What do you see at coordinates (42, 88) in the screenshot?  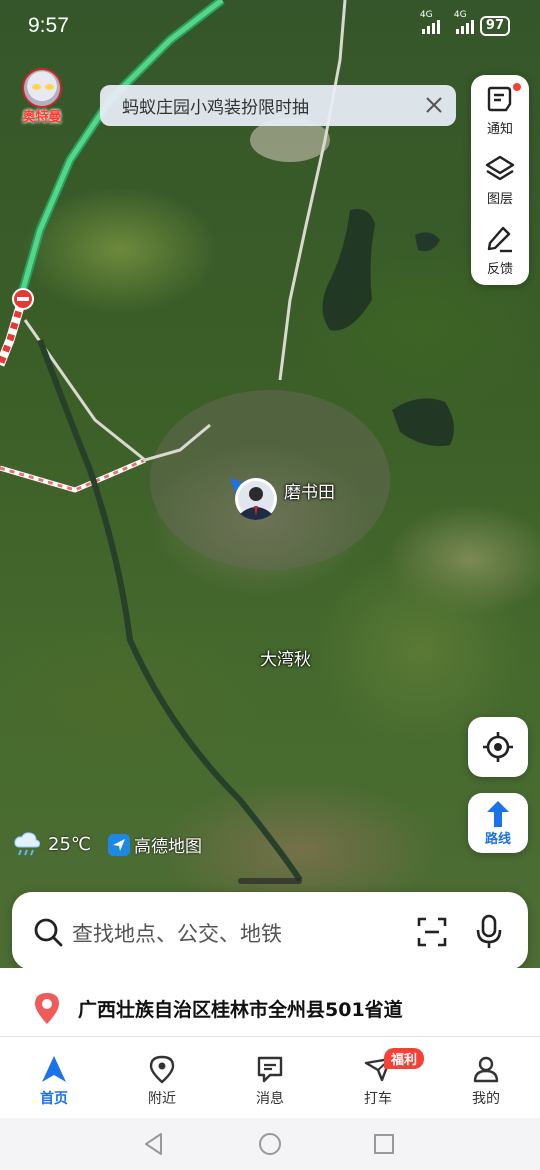 I see `ultraman-face-icon` at bounding box center [42, 88].